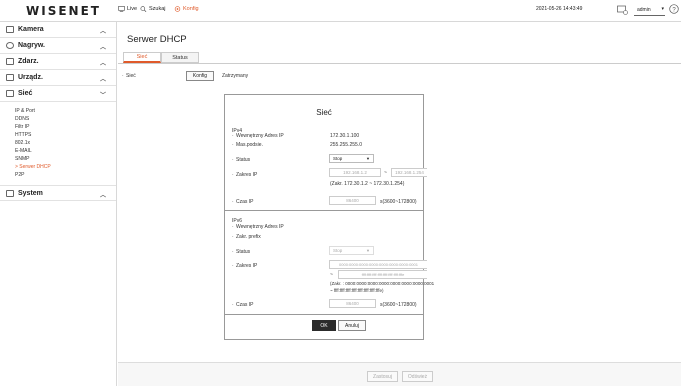 This screenshot has width=681, height=386. Describe the element at coordinates (58, 94) in the screenshot. I see `sidebar-section-siec: Sieć ﹀` at that location.